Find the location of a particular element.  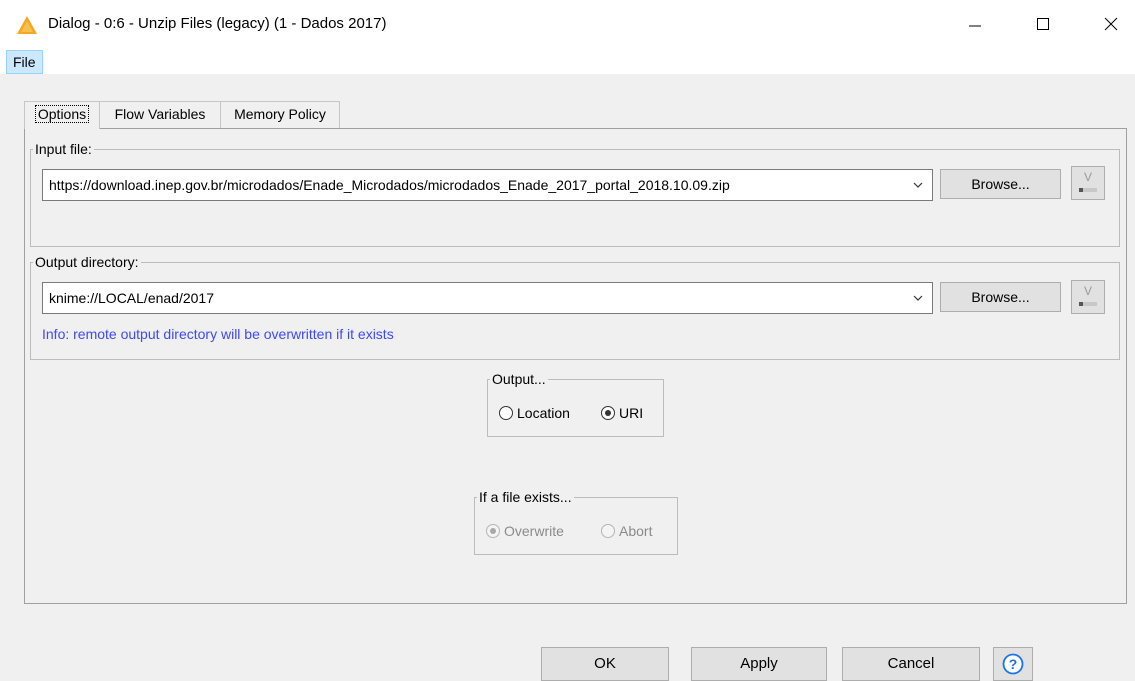

radio-abort-label: Abort is located at coordinates (636, 531).